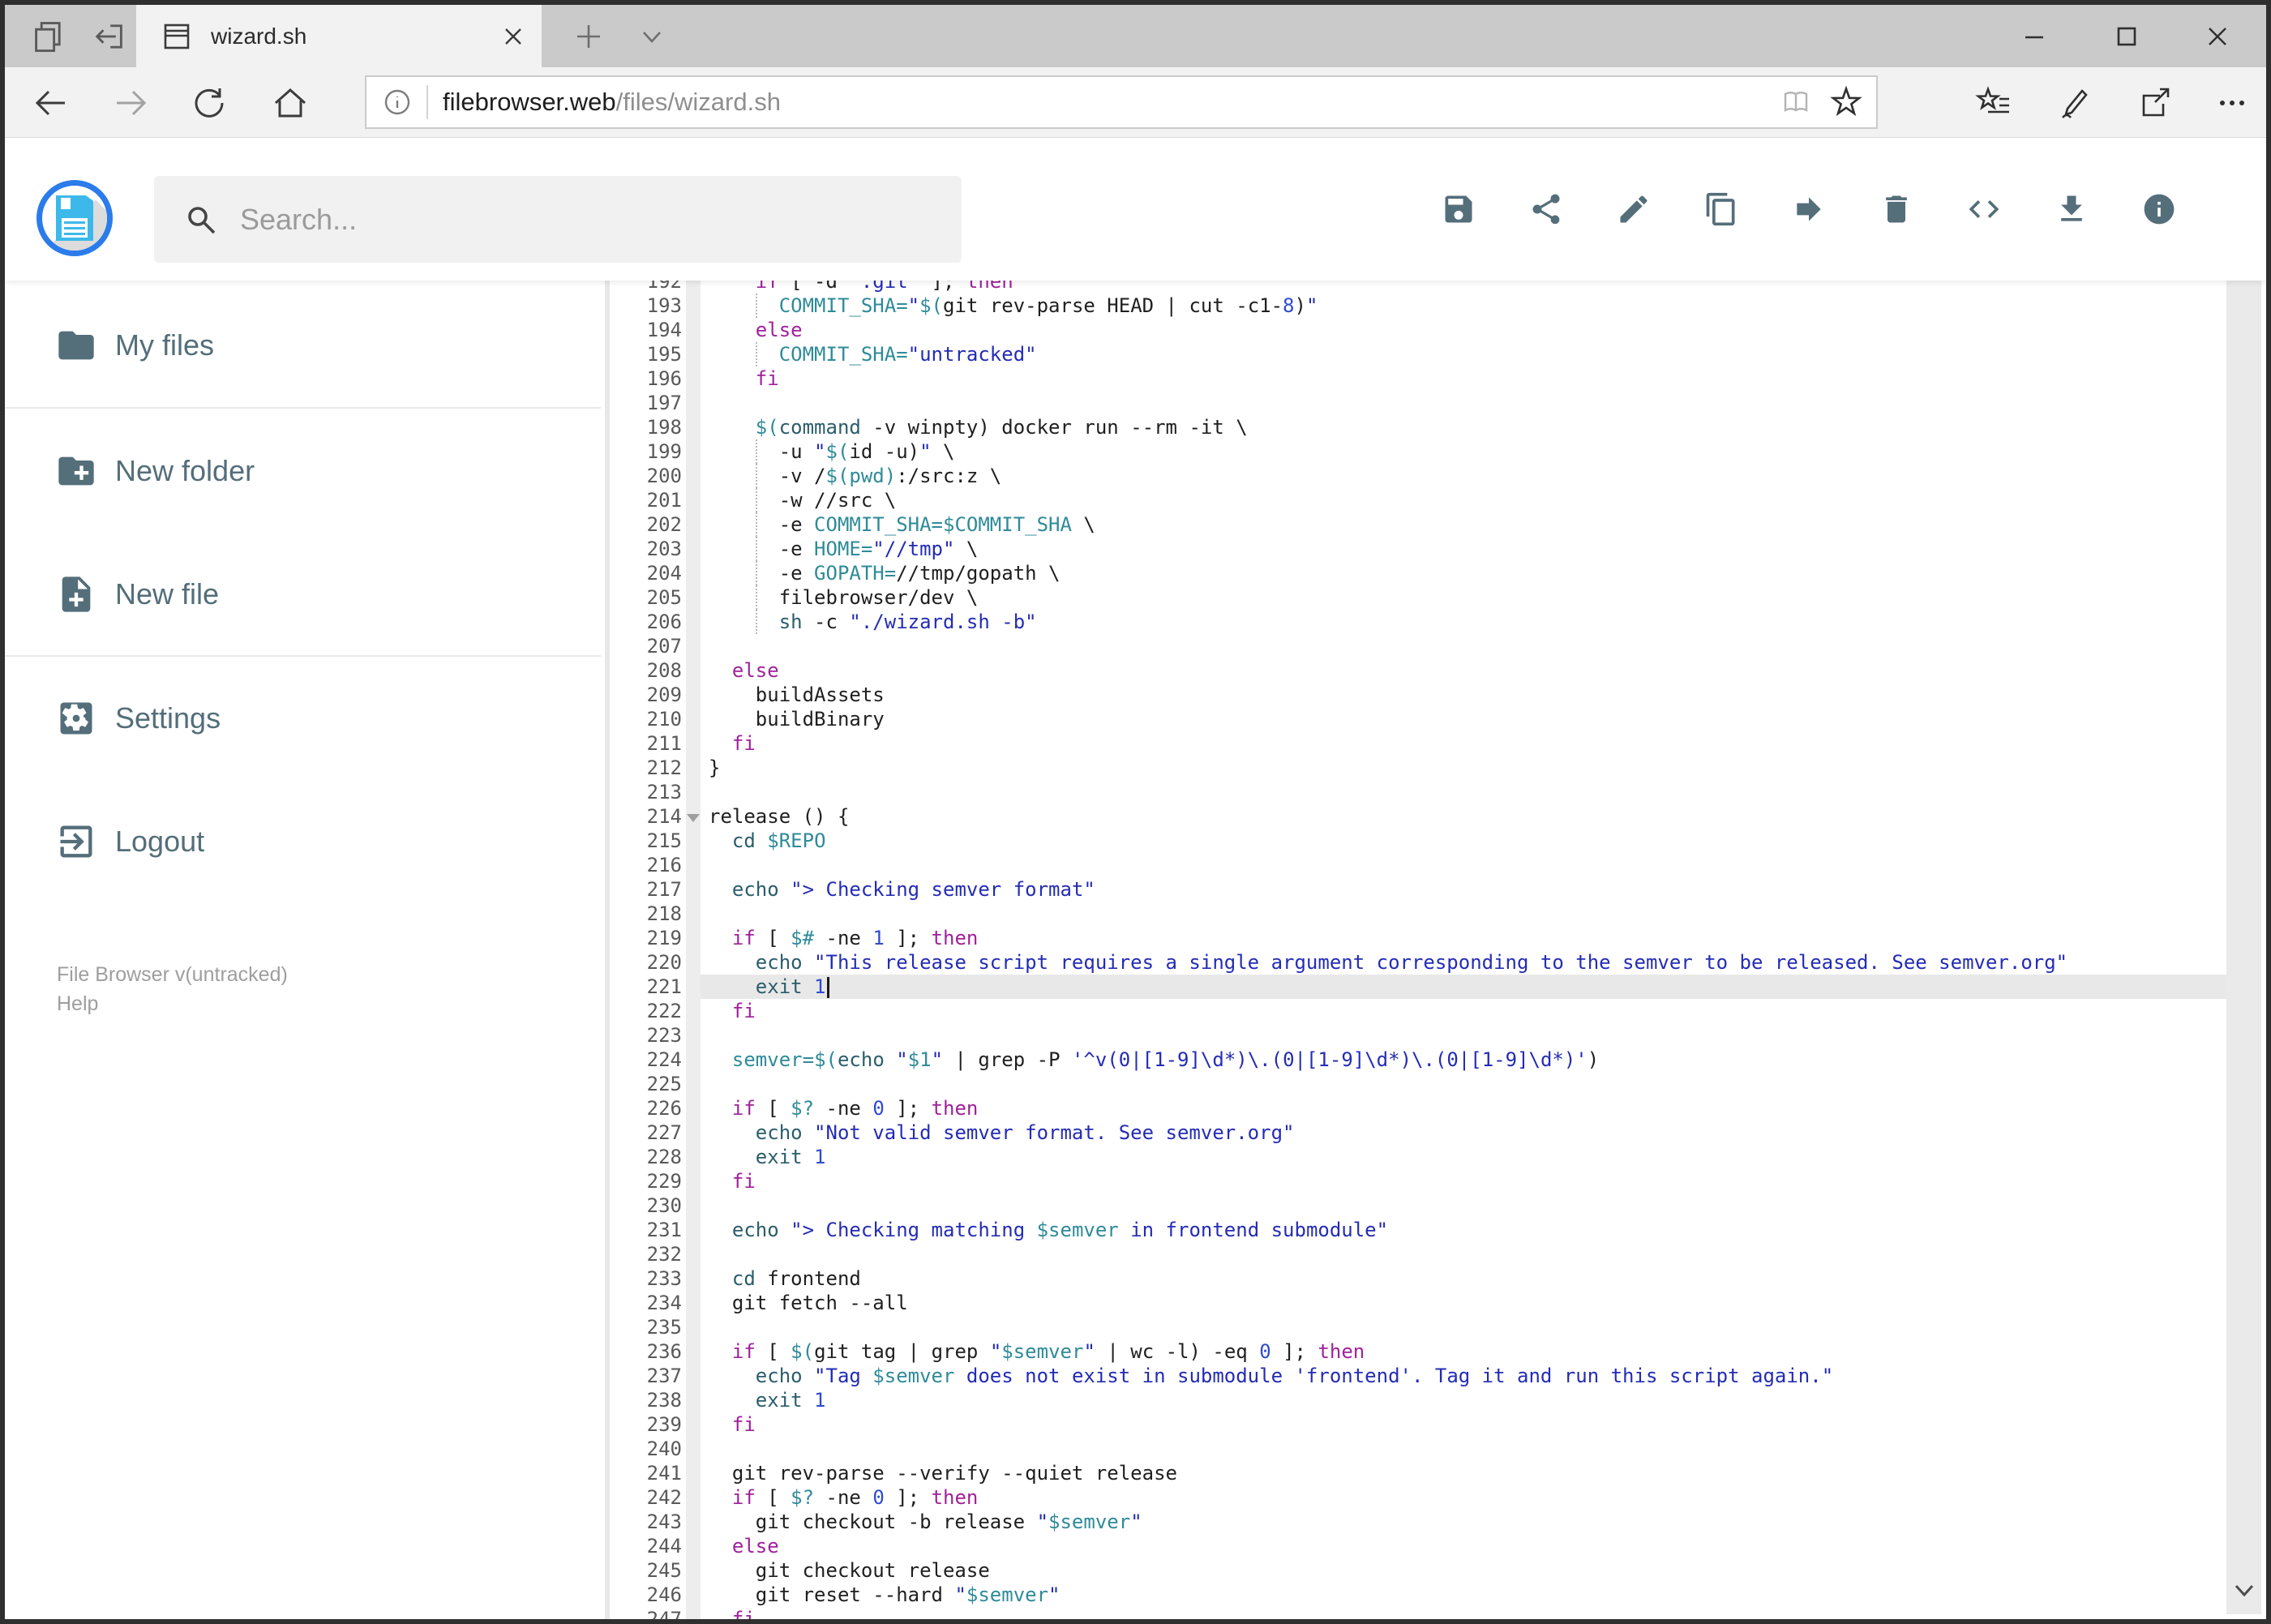 The image size is (2271, 1624). What do you see at coordinates (1418, 1613) in the screenshot?
I see `code-line: 247 fi` at bounding box center [1418, 1613].